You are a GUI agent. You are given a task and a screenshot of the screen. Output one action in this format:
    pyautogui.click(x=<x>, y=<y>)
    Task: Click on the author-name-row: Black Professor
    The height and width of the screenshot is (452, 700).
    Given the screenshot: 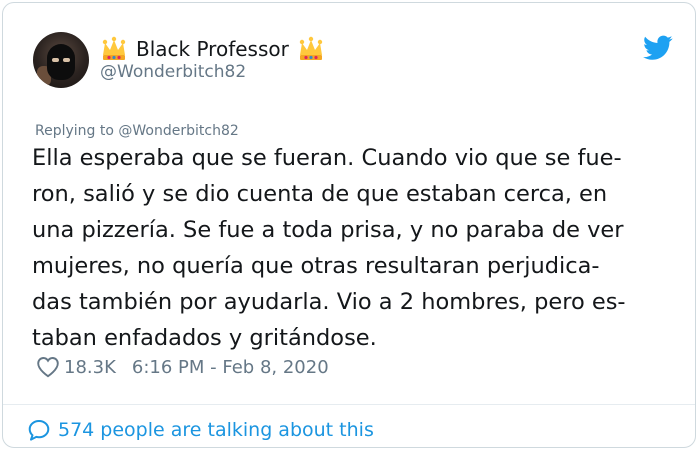 What is the action you would take?
    pyautogui.click(x=212, y=49)
    